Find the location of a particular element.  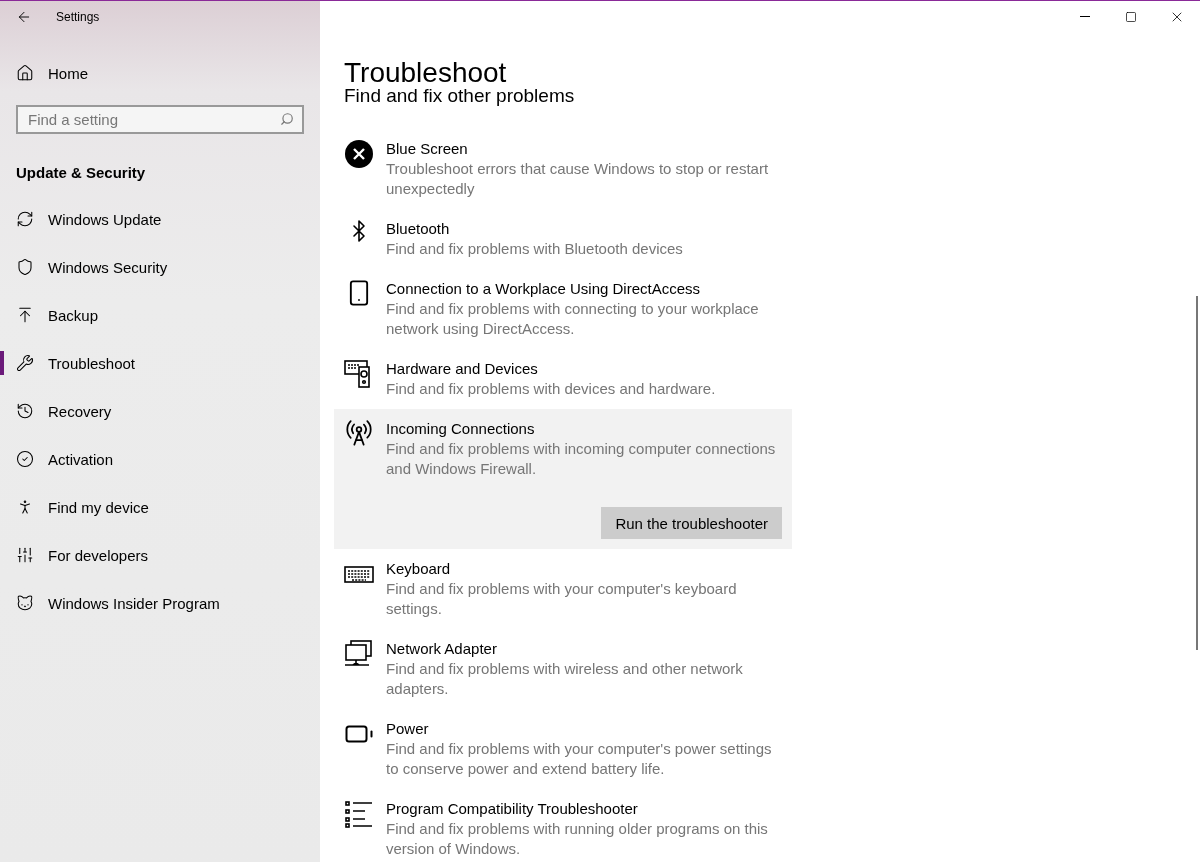

troubleshooter-description: Find and fix problems with your computer's power settings to conserve power and extend battery life. is located at coordinates (579, 759).